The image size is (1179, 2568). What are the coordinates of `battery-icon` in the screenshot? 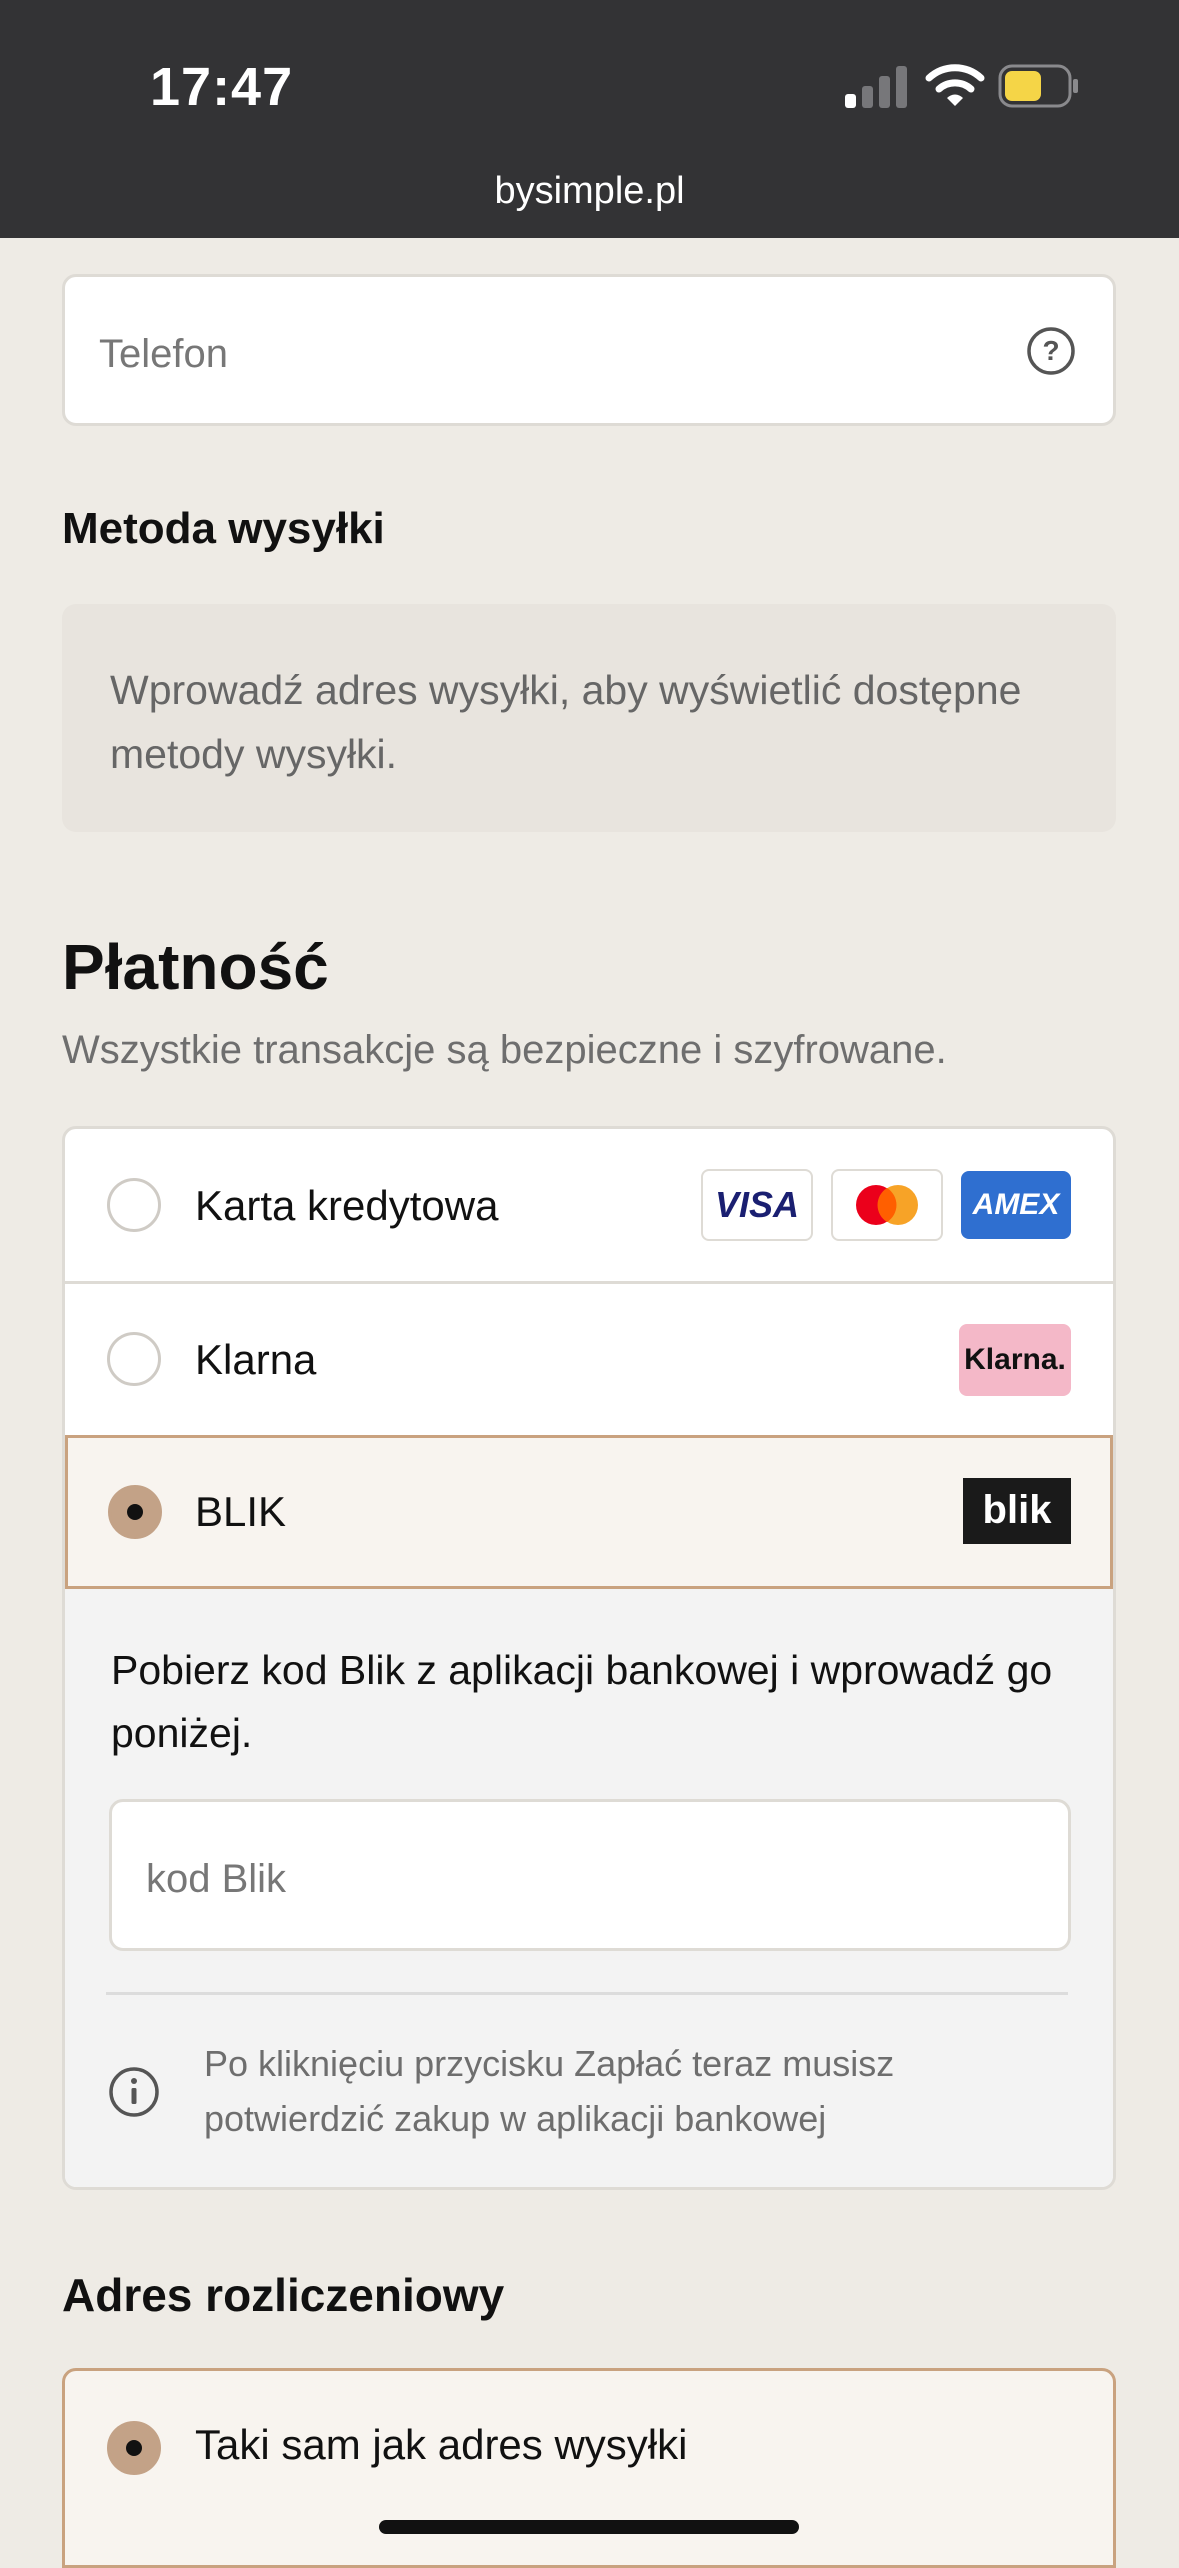 It's located at (1038, 86).